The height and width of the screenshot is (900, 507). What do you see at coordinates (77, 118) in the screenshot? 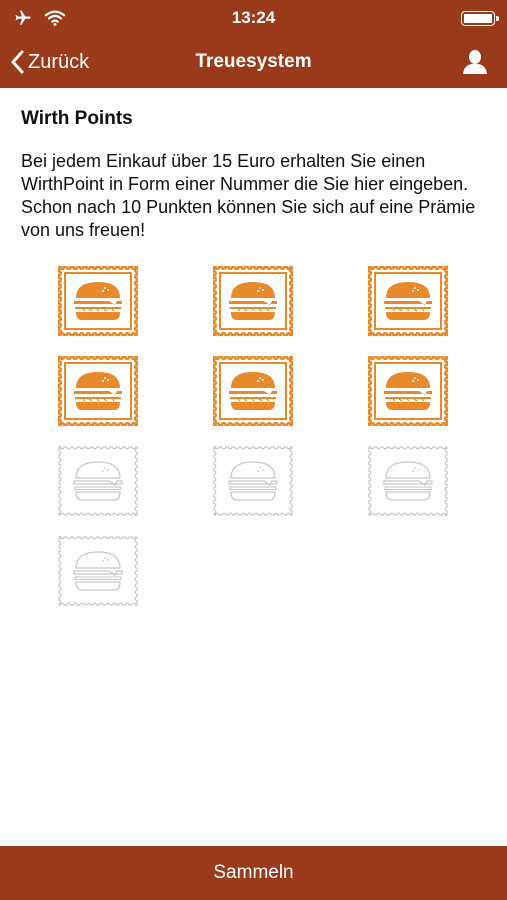
I see `section-heading: Wirth Points` at bounding box center [77, 118].